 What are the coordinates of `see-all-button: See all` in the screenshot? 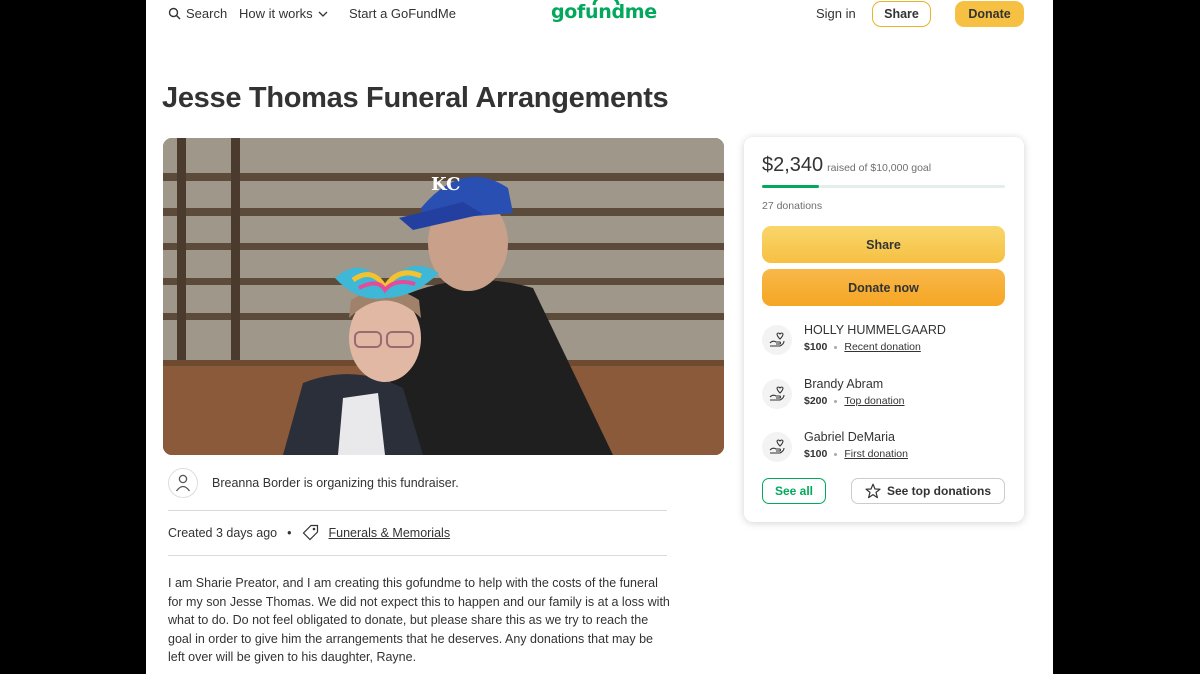 It's located at (794, 491).